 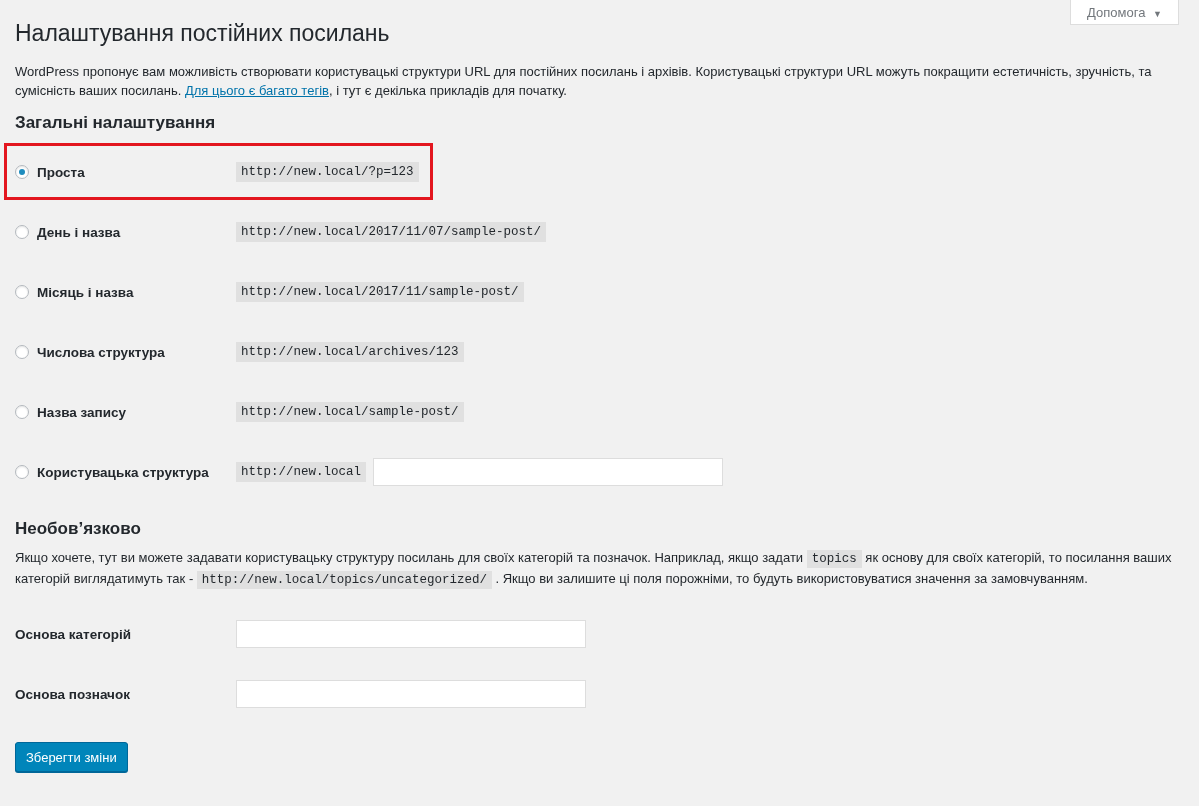 What do you see at coordinates (391, 232) in the screenshot?
I see `url-example: http://new.local/2017/11/07/sample-post/` at bounding box center [391, 232].